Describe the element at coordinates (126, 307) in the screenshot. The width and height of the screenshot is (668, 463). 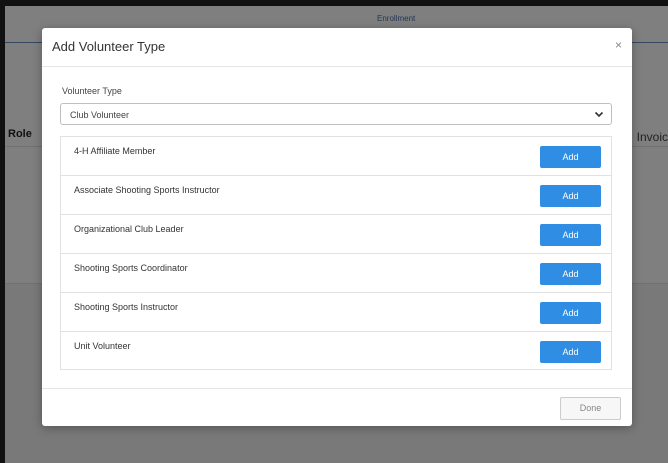
I see `list-item-label: Shooting Sports Instructor` at that location.